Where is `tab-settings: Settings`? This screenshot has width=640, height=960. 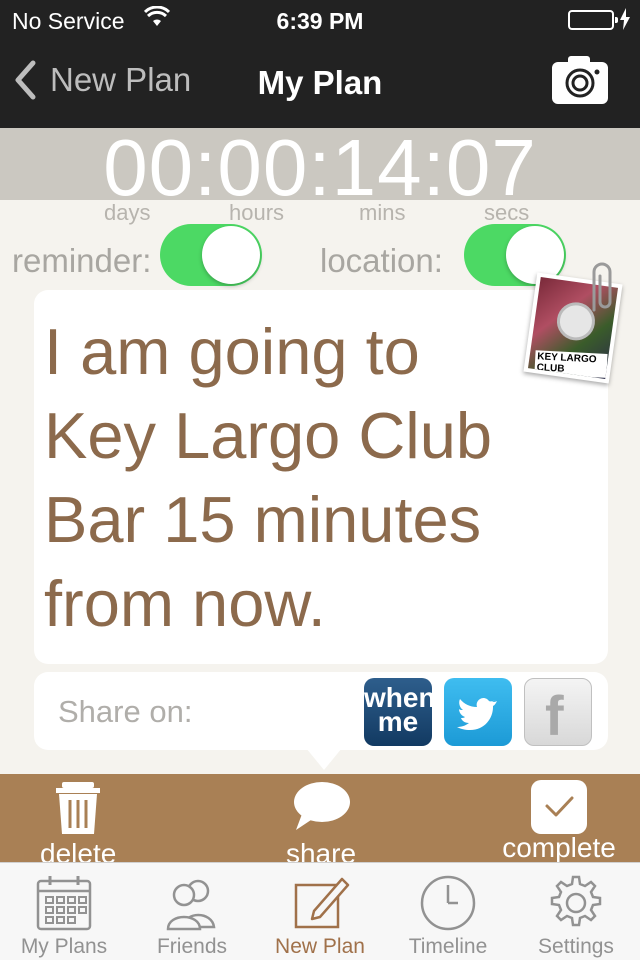
tab-settings: Settings is located at coordinates (576, 911).